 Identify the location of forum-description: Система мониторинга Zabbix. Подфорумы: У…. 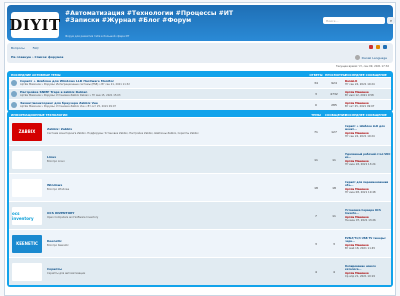
(123, 133).